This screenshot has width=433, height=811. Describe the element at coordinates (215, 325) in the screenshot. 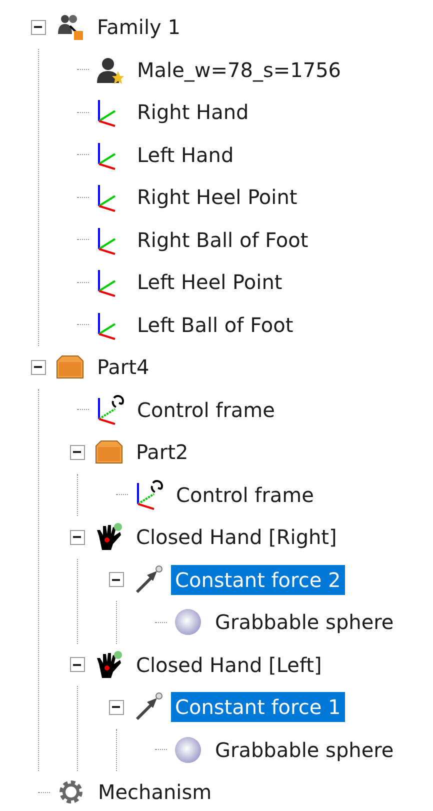

I see `tree-item: Left Ball of Foot` at that location.